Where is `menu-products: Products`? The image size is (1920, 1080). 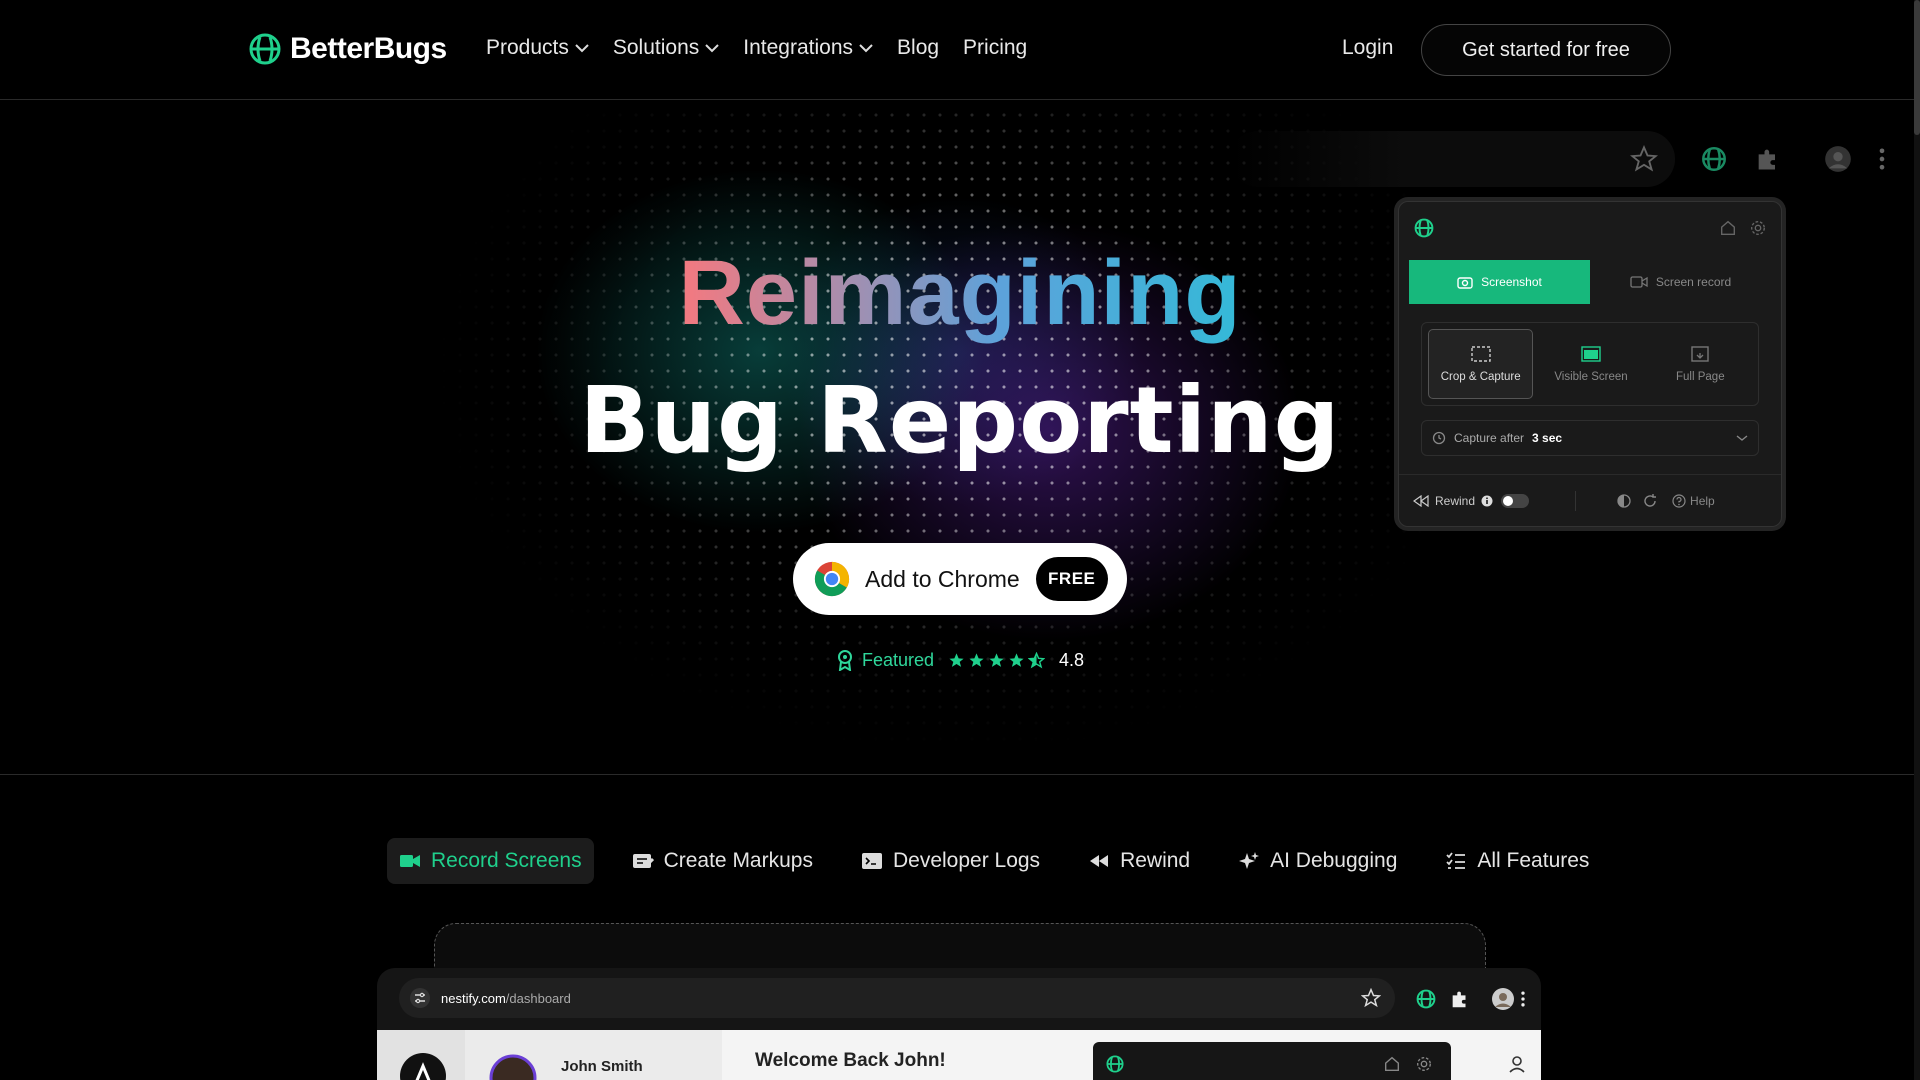
menu-products: Products is located at coordinates (537, 48).